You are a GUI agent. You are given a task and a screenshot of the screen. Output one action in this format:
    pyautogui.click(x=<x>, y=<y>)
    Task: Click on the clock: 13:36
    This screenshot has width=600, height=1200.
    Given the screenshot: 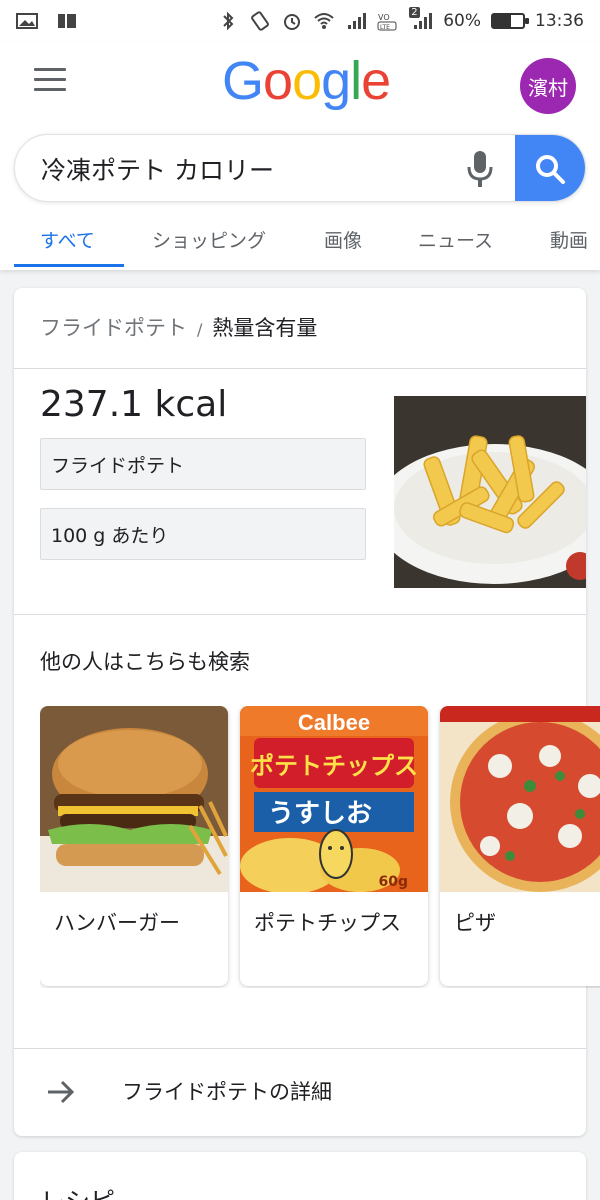 What is the action you would take?
    pyautogui.click(x=559, y=21)
    